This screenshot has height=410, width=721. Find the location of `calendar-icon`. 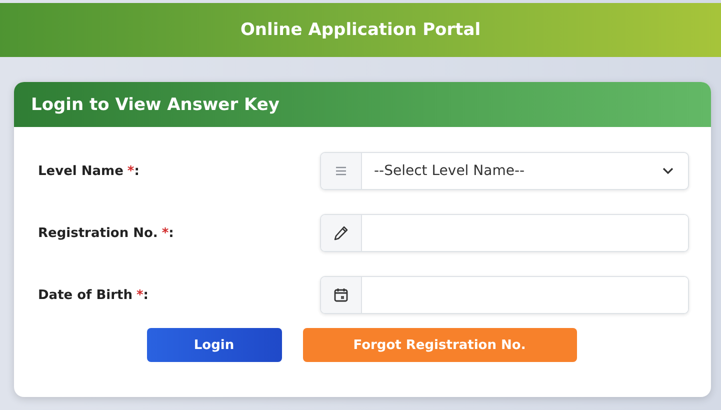

calendar-icon is located at coordinates (341, 295).